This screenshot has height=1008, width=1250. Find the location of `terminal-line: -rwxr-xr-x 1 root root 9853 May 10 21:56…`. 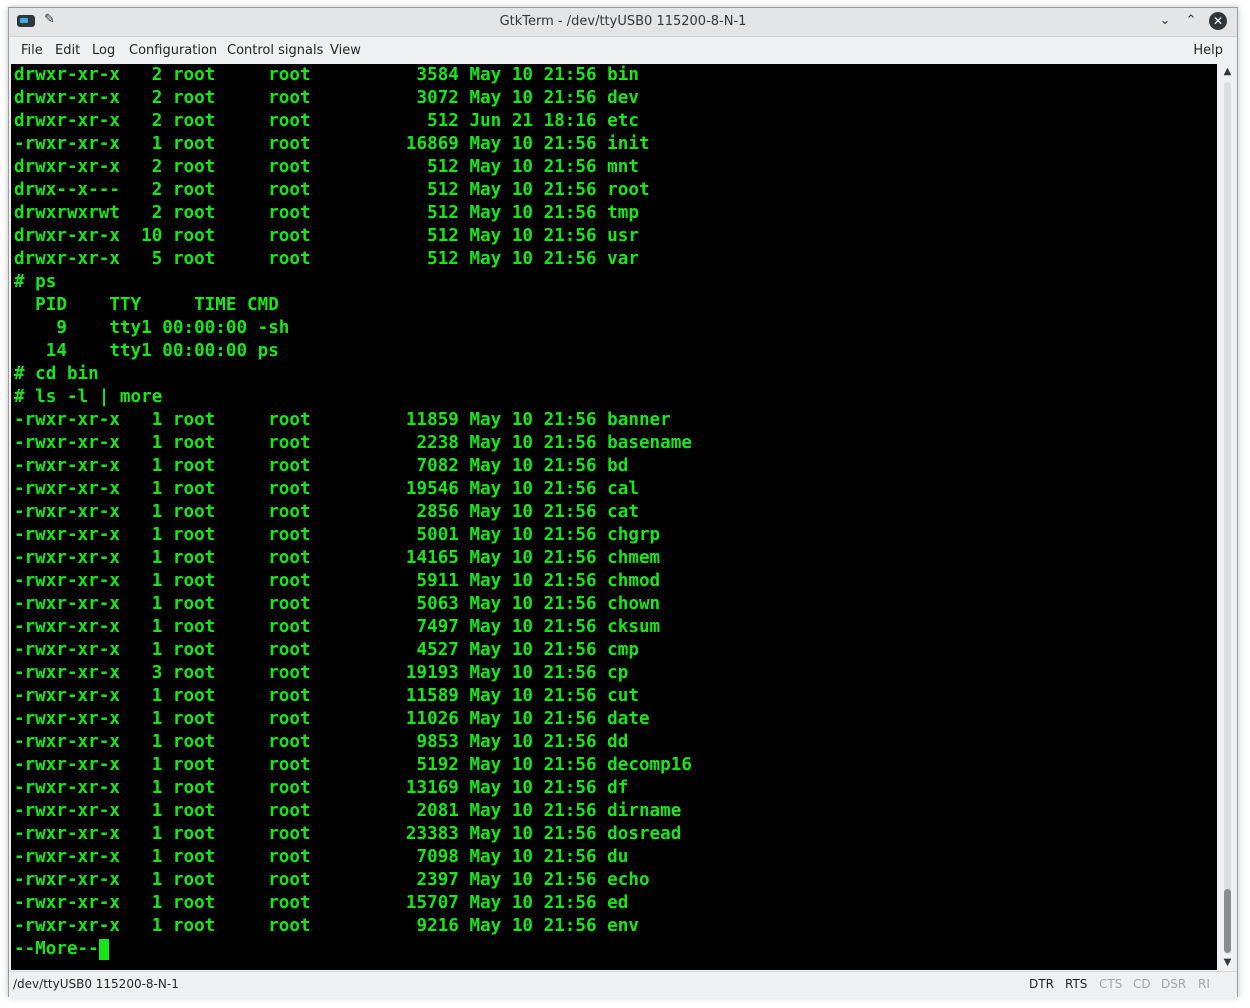

terminal-line: -rwxr-xr-x 1 root root 9853 May 10 21:56… is located at coordinates (321, 742).